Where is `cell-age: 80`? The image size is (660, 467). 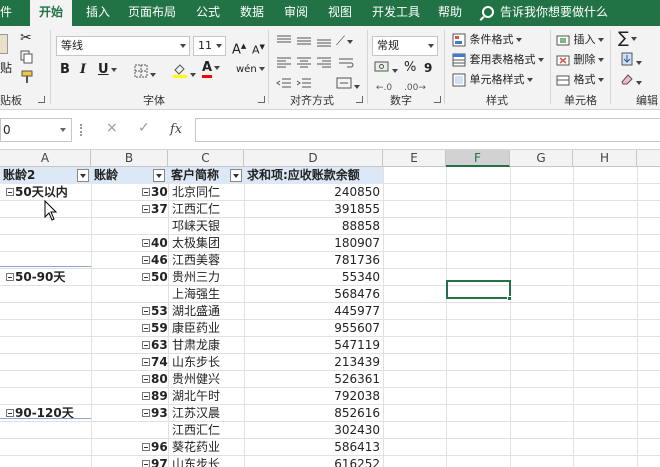 cell-age: 80 is located at coordinates (129, 379).